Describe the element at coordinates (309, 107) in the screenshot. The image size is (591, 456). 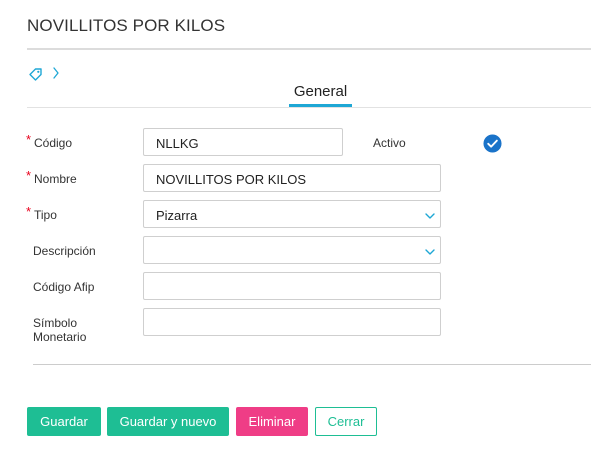
I see `tabs-divider` at that location.